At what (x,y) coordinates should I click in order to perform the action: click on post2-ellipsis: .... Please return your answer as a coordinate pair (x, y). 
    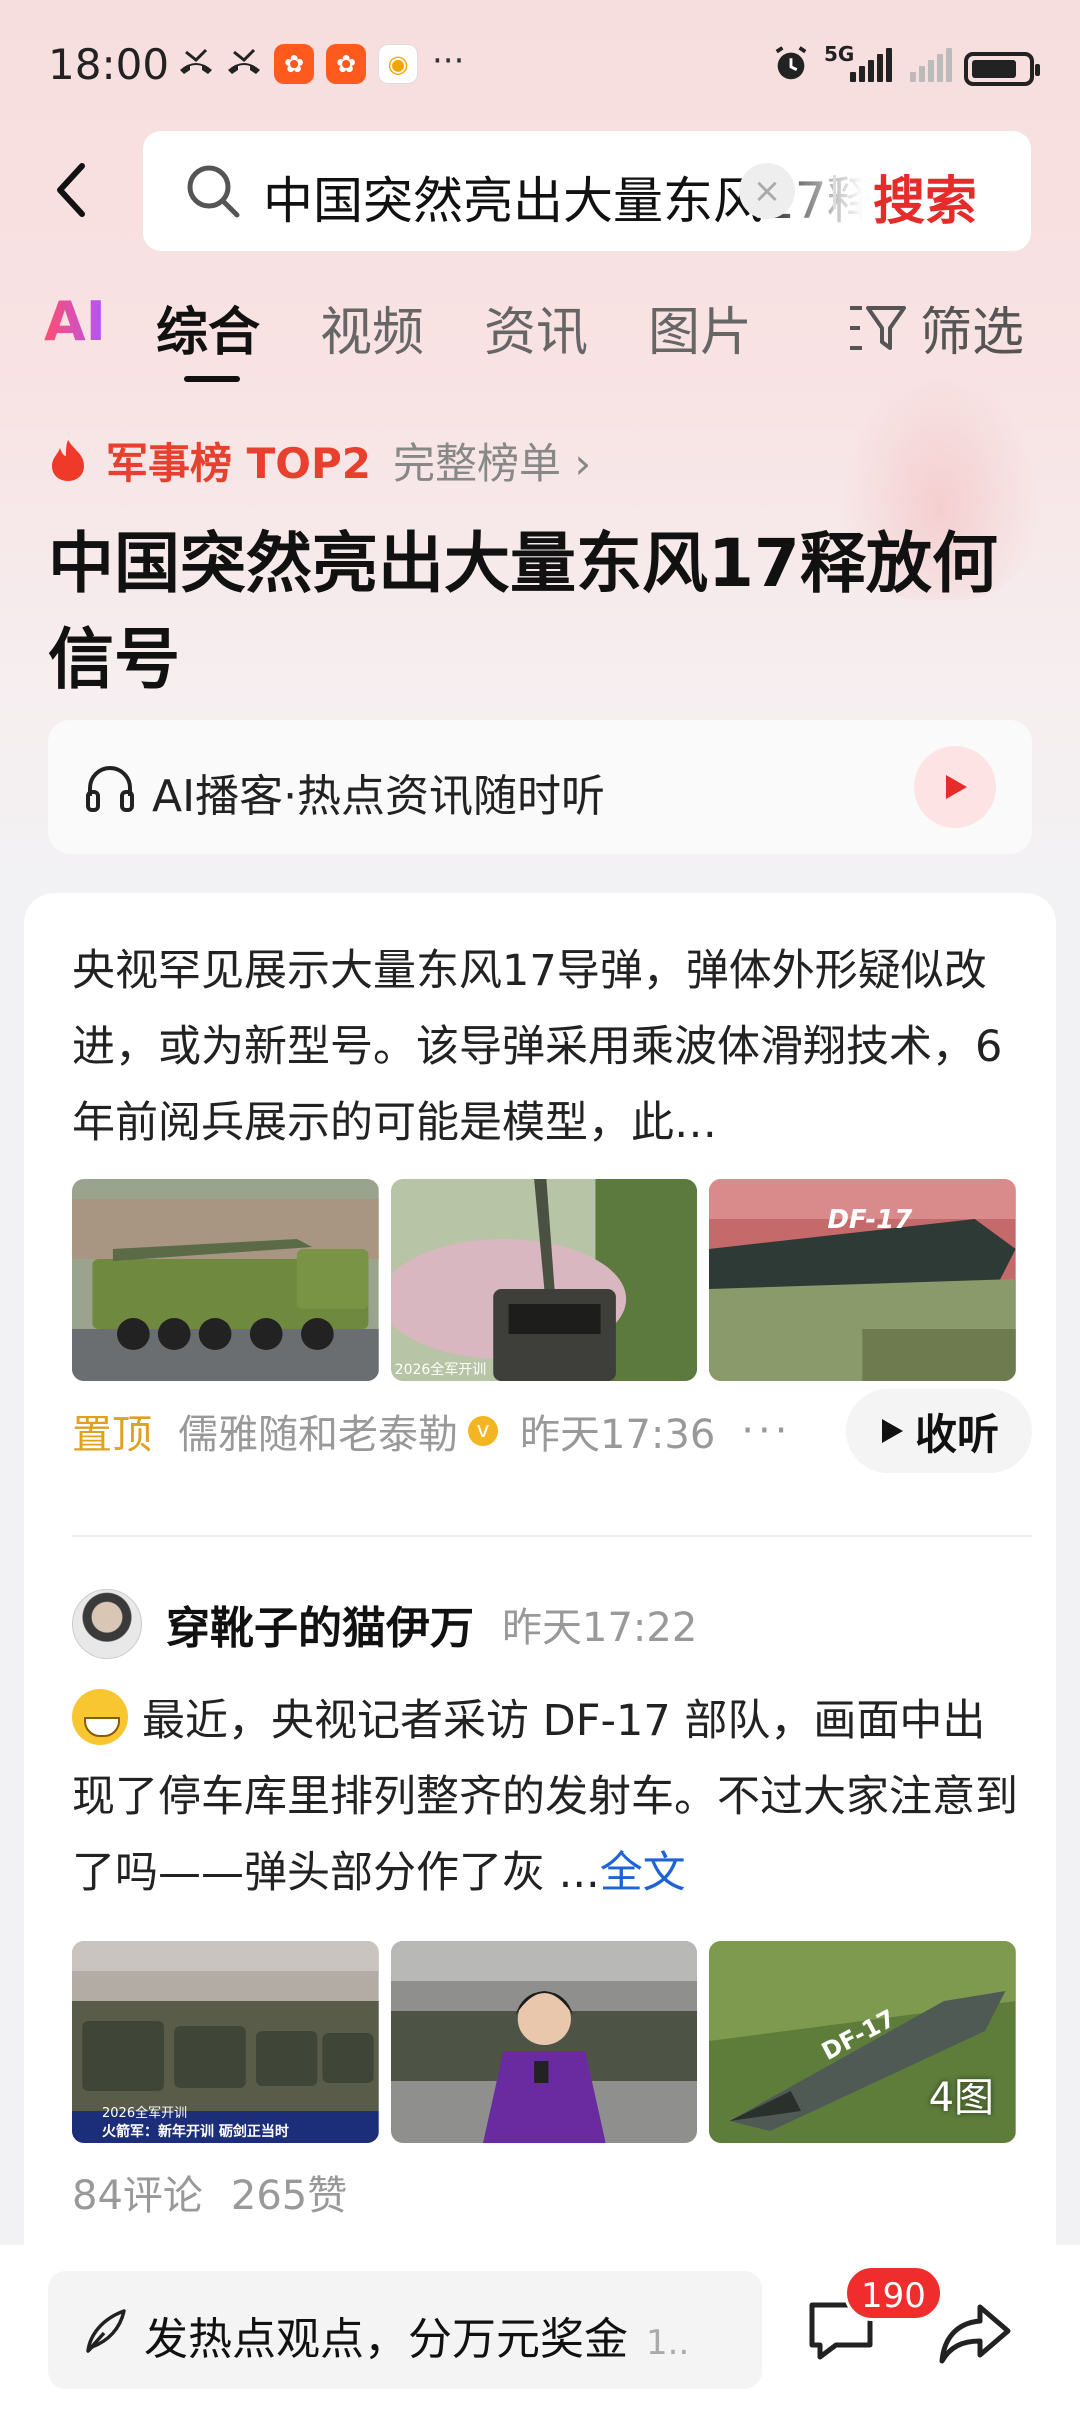
    Looking at the image, I should click on (579, 1873).